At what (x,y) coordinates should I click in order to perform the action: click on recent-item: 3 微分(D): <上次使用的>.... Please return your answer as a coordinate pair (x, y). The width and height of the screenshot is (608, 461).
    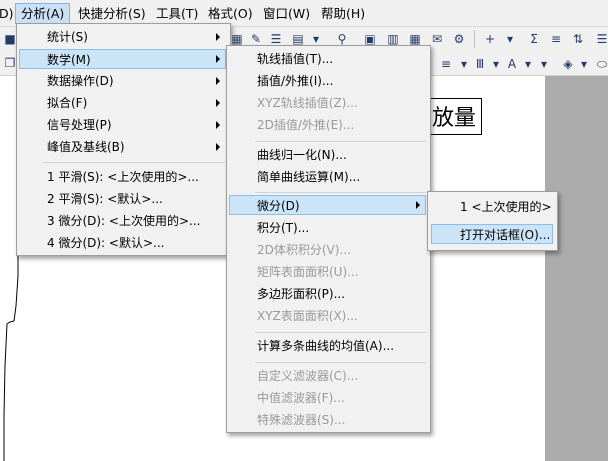
    Looking at the image, I should click on (123, 221).